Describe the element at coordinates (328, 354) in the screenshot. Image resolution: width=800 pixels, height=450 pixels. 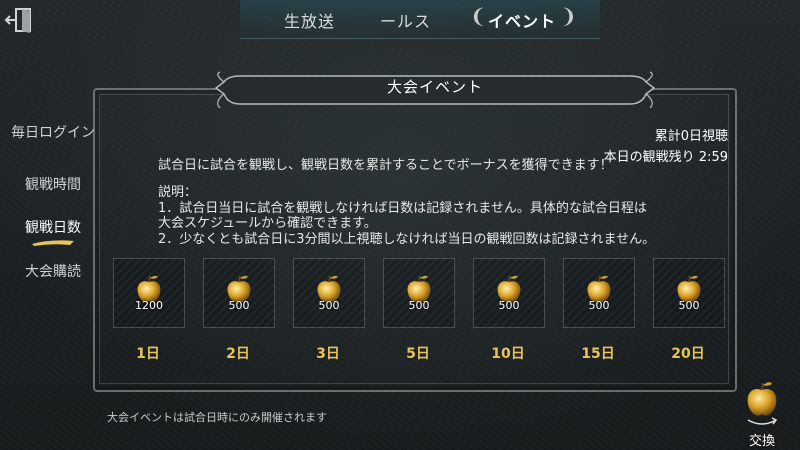
I see `reward-day-label: 3日` at that location.